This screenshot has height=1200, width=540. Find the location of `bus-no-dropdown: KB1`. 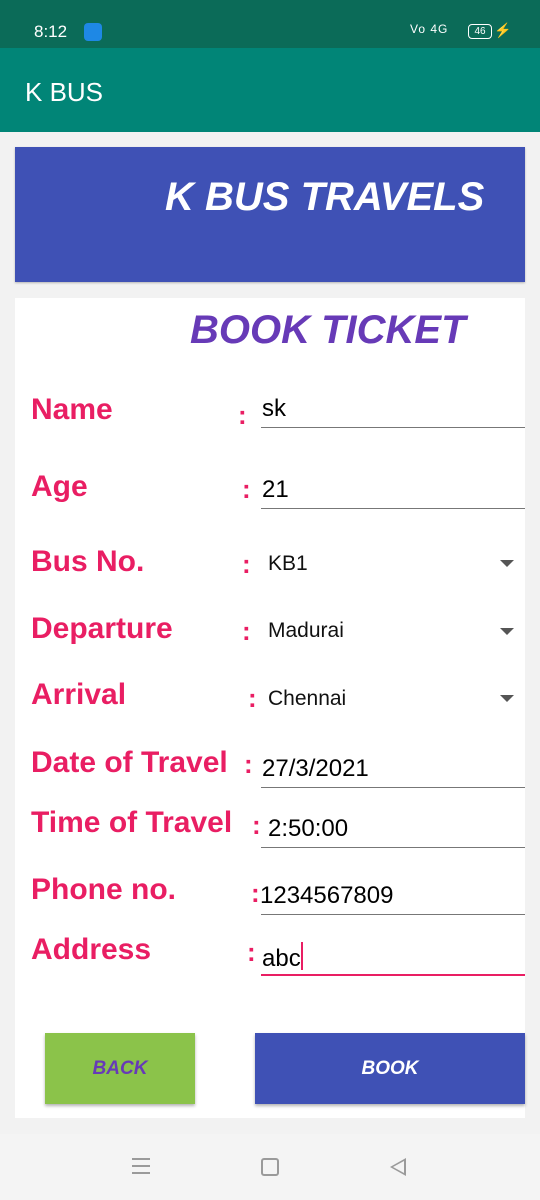

bus-no-dropdown: KB1 is located at coordinates (288, 564).